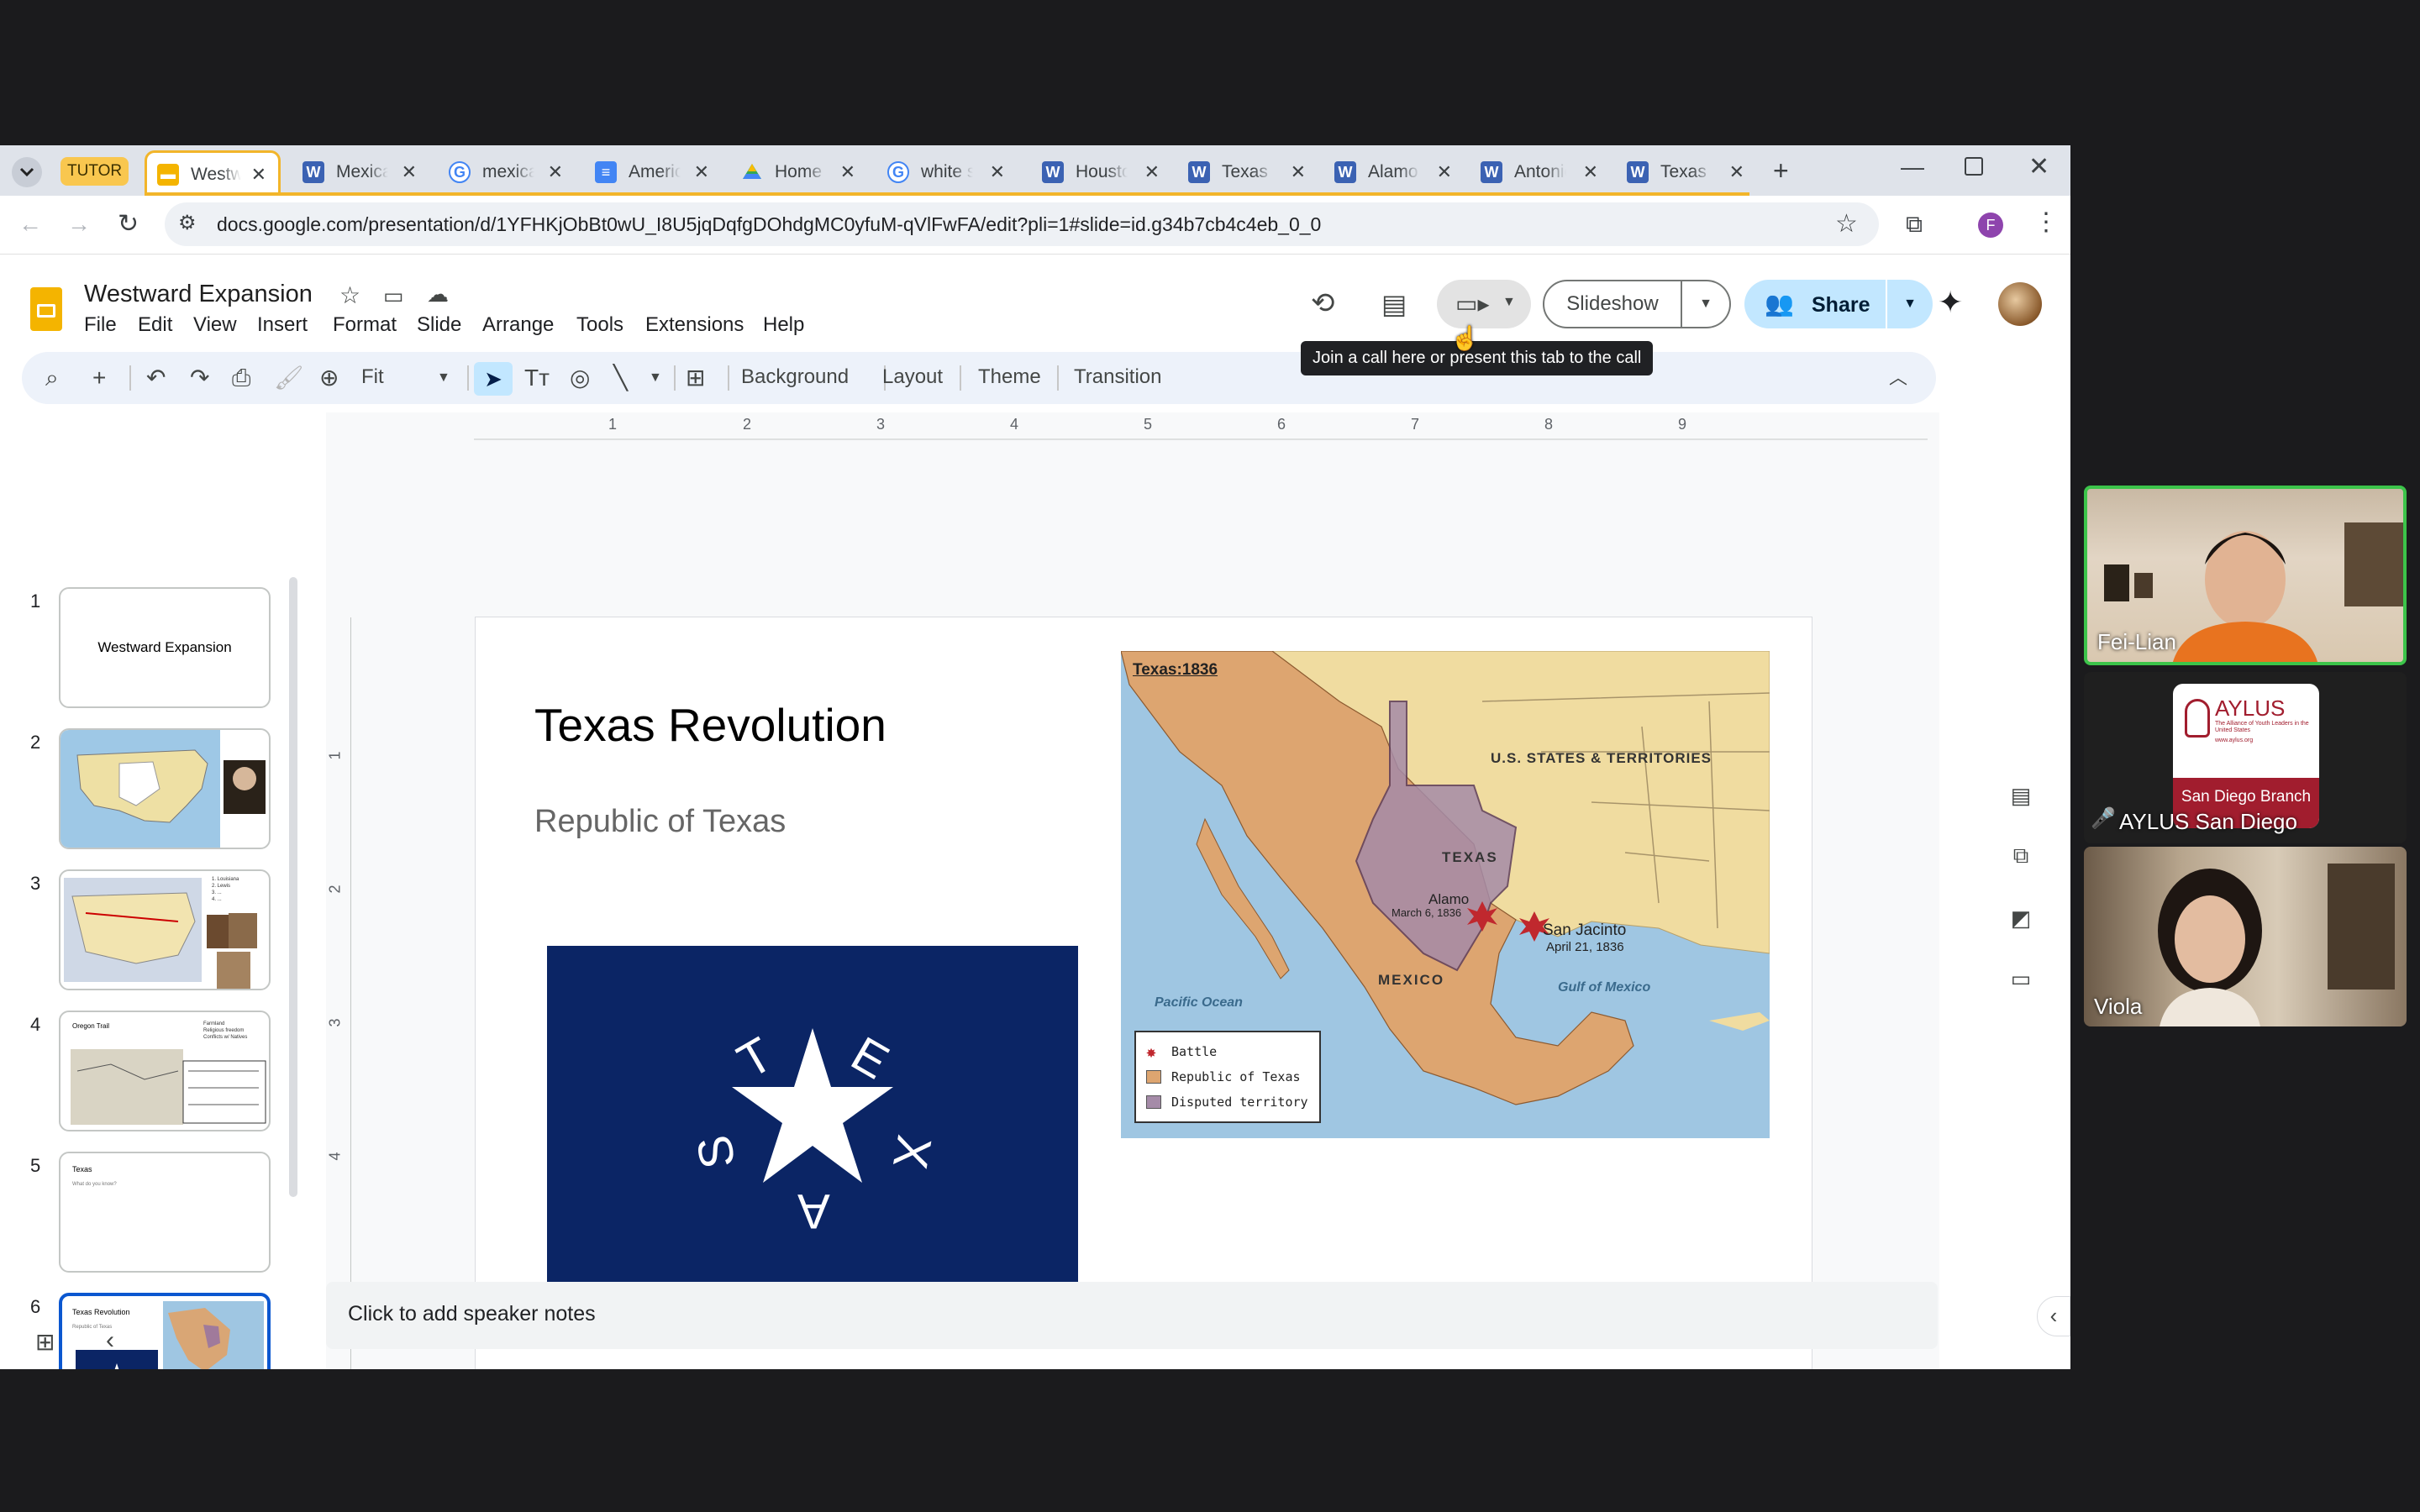 Image resolution: width=2420 pixels, height=1512 pixels. Describe the element at coordinates (1950, 302) in the screenshot. I see `gemini-icon: ✦` at that location.